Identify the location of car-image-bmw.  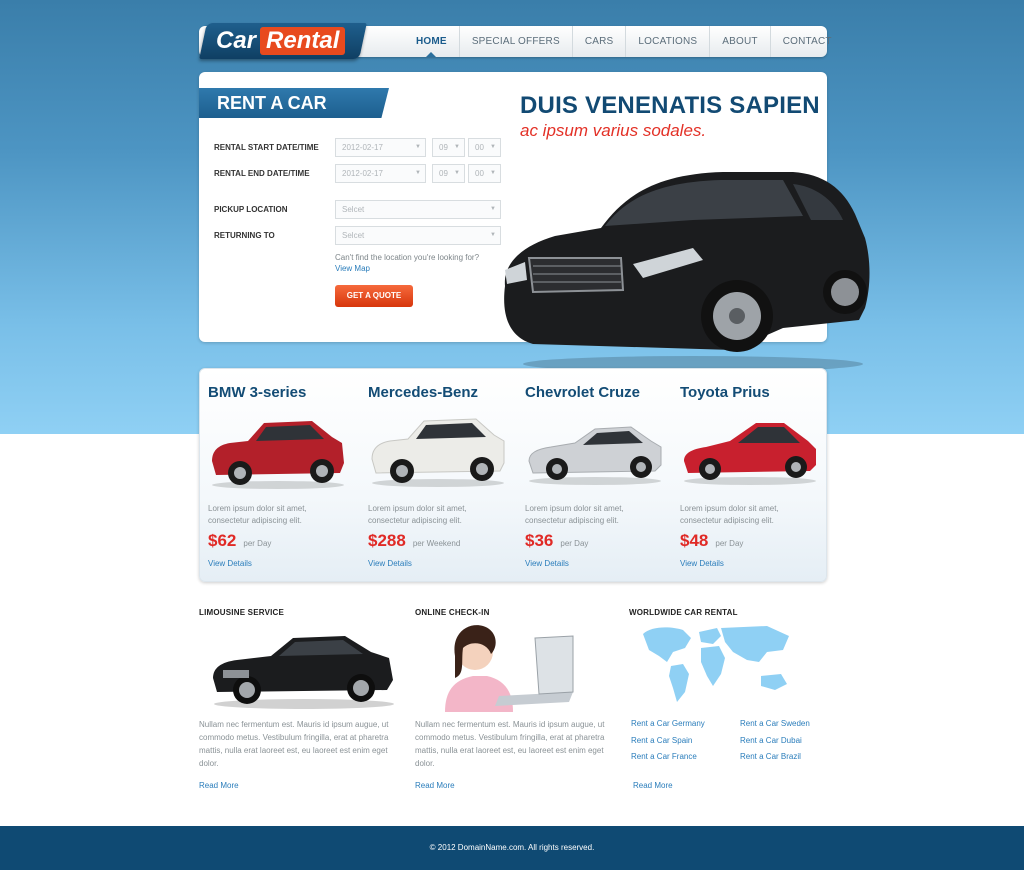
(278, 455).